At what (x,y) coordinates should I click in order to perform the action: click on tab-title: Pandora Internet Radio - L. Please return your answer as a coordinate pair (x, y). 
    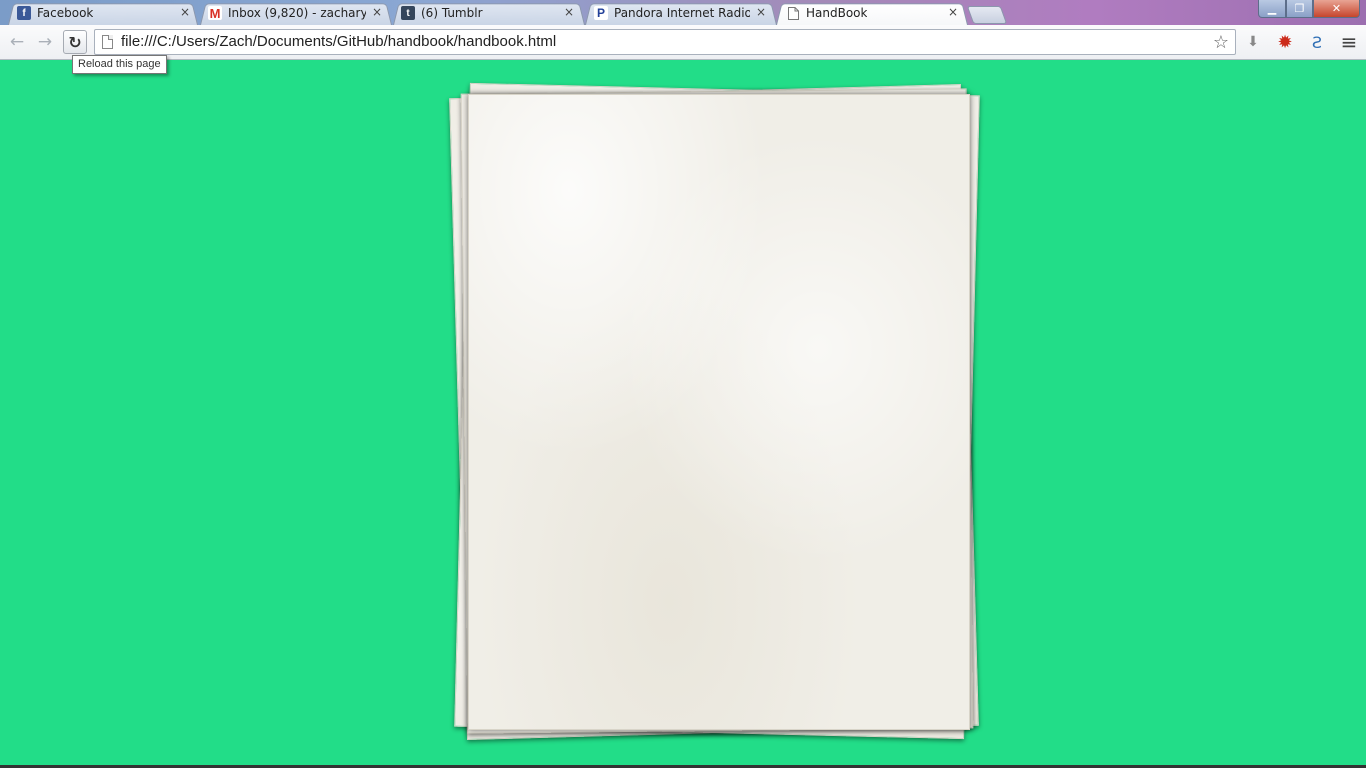
    Looking at the image, I should click on (682, 13).